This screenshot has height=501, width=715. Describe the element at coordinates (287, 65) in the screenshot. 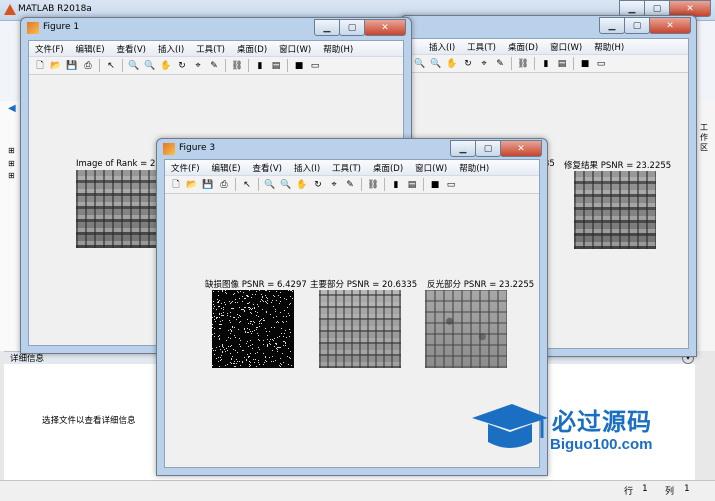

I see `toolbar-separator` at that location.